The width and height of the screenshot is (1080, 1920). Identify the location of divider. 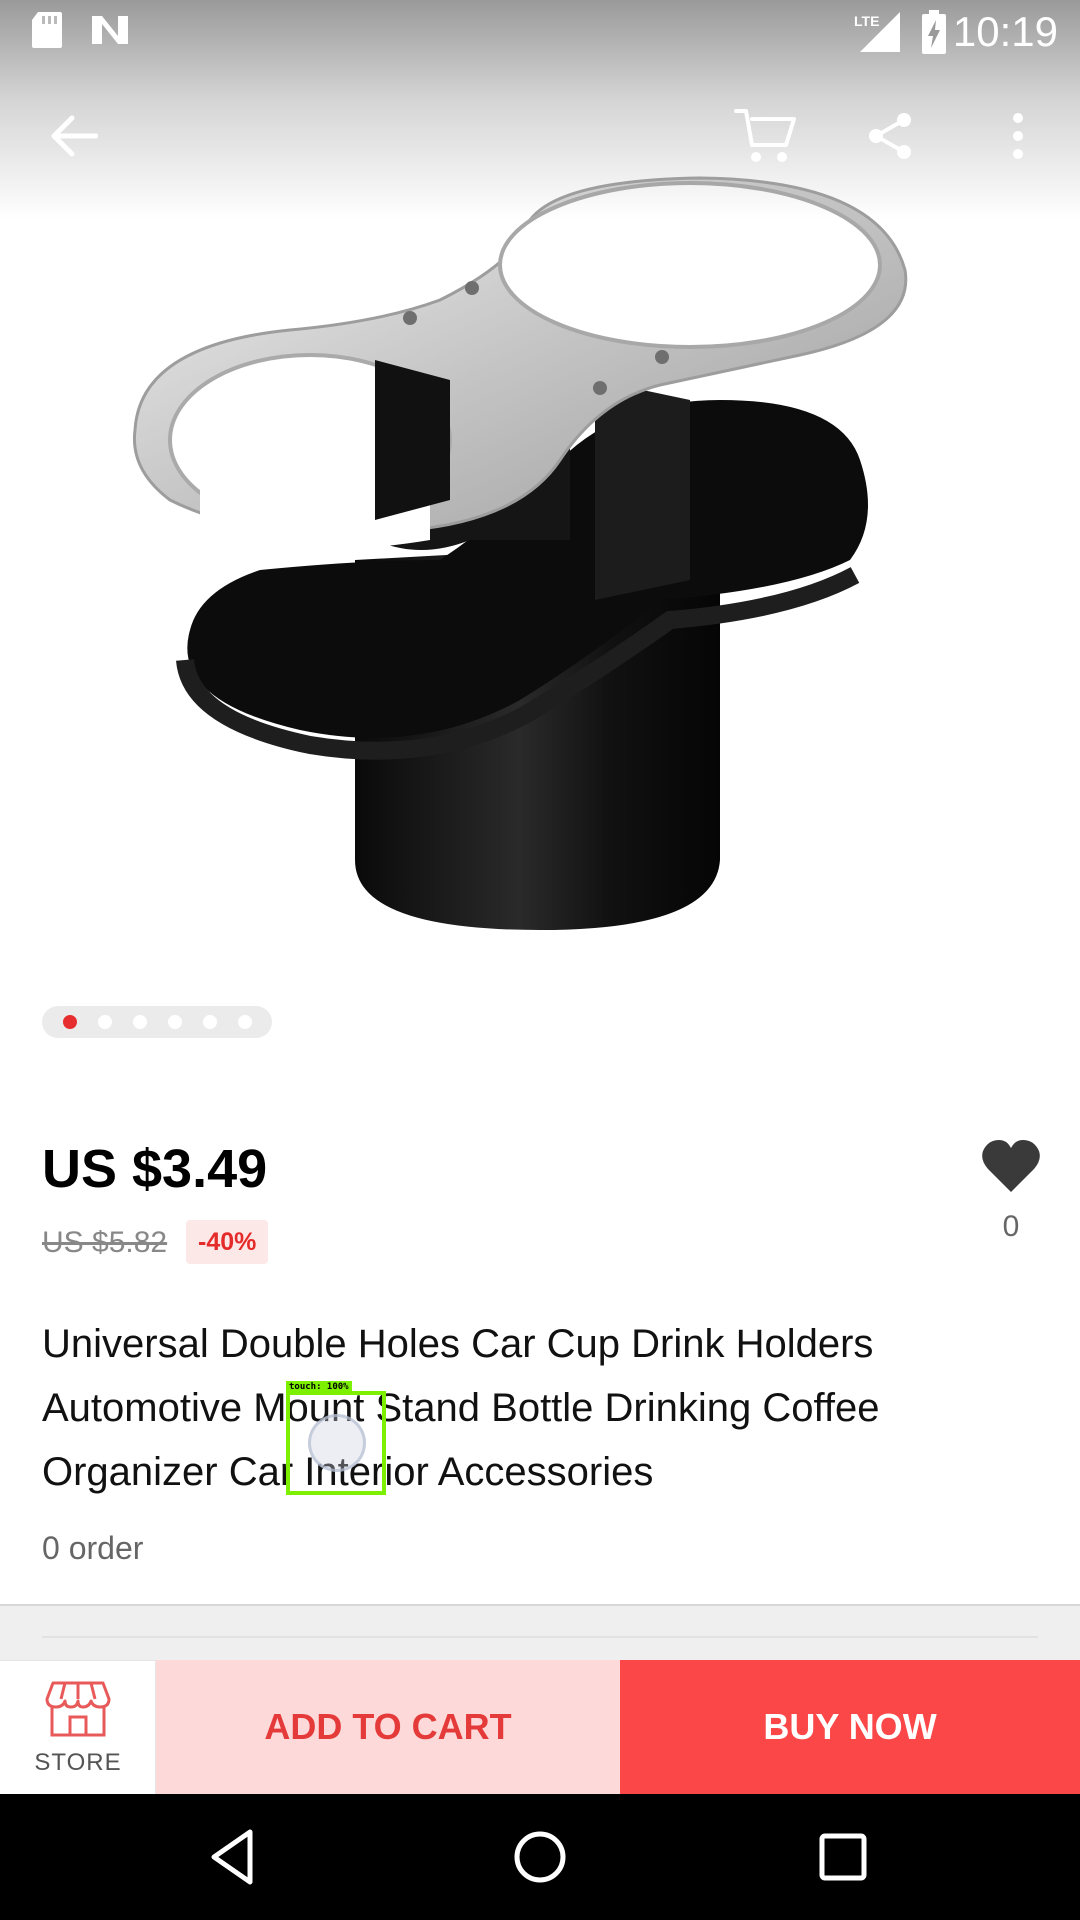
(540, 1637).